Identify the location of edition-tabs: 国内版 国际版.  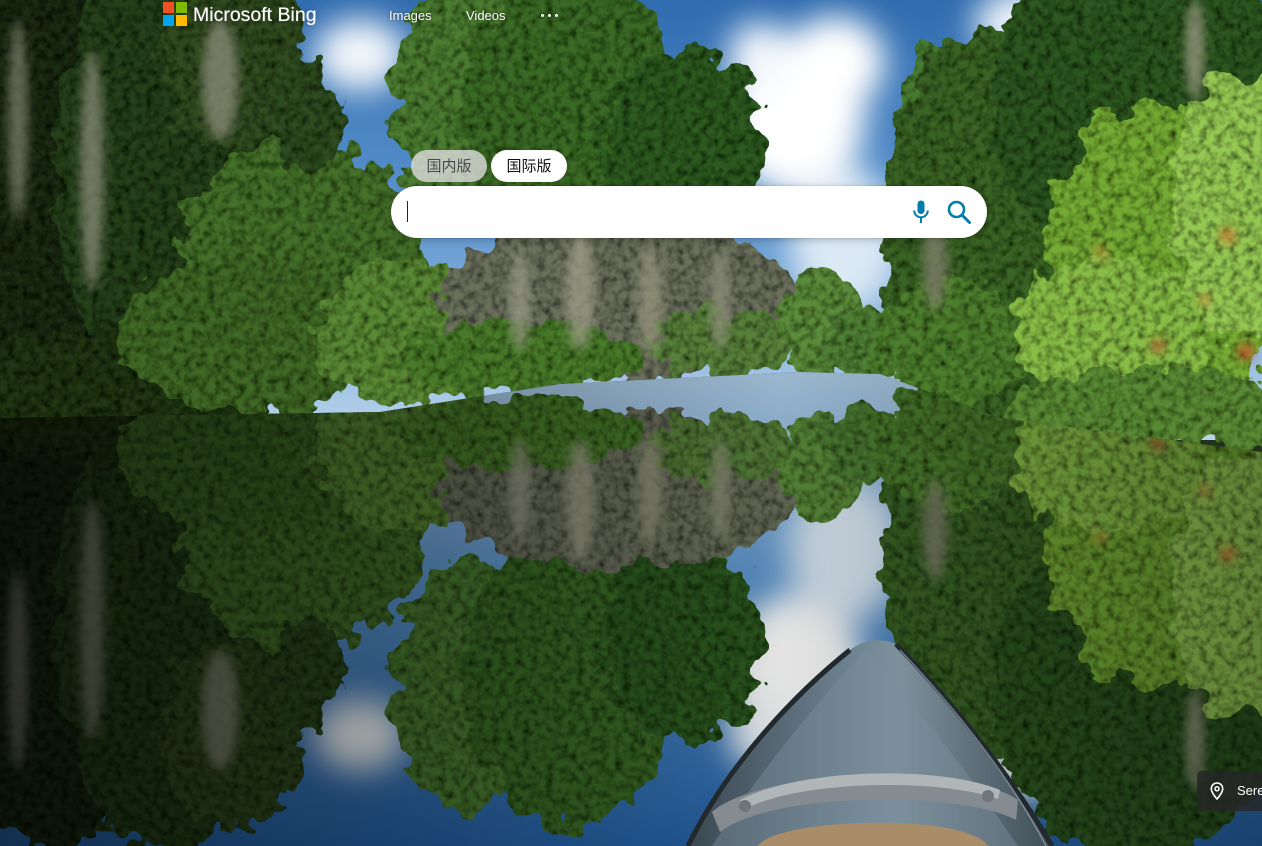
(489, 166).